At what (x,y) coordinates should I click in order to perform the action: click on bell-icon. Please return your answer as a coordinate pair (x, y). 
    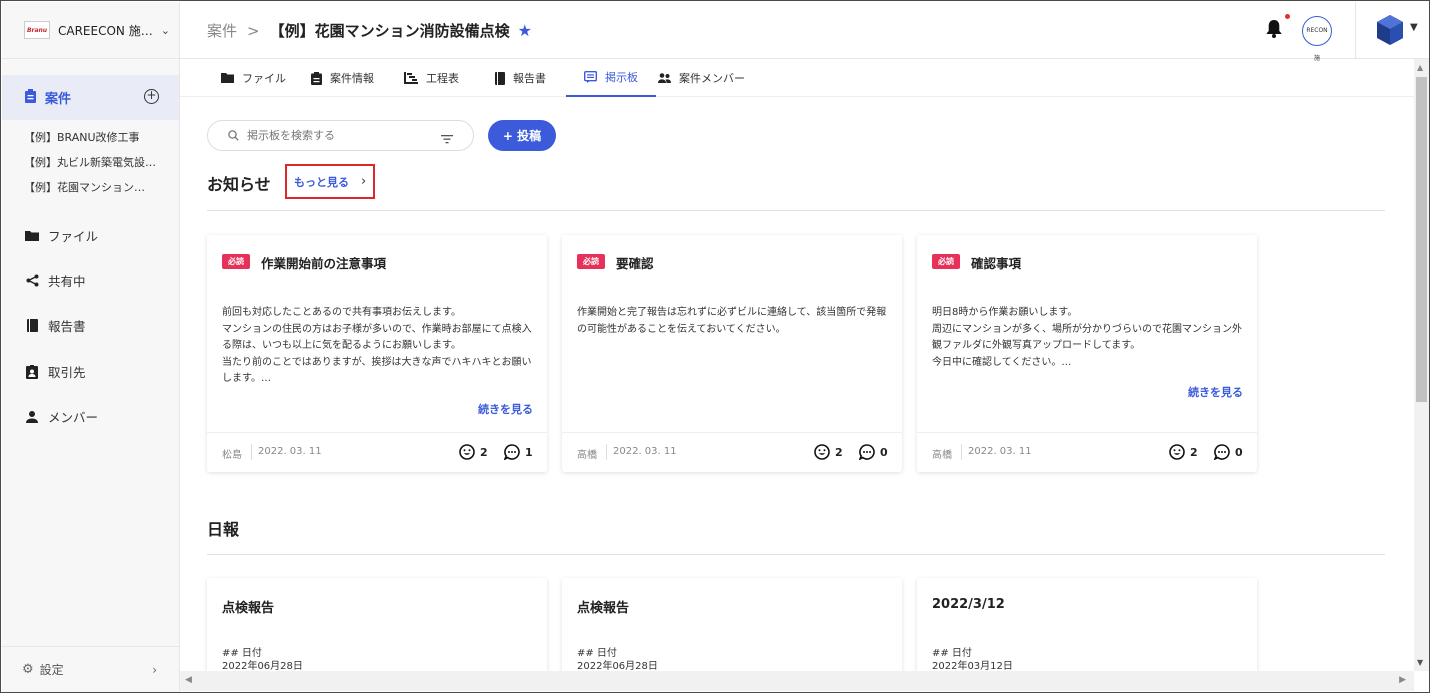
    Looking at the image, I should click on (1274, 30).